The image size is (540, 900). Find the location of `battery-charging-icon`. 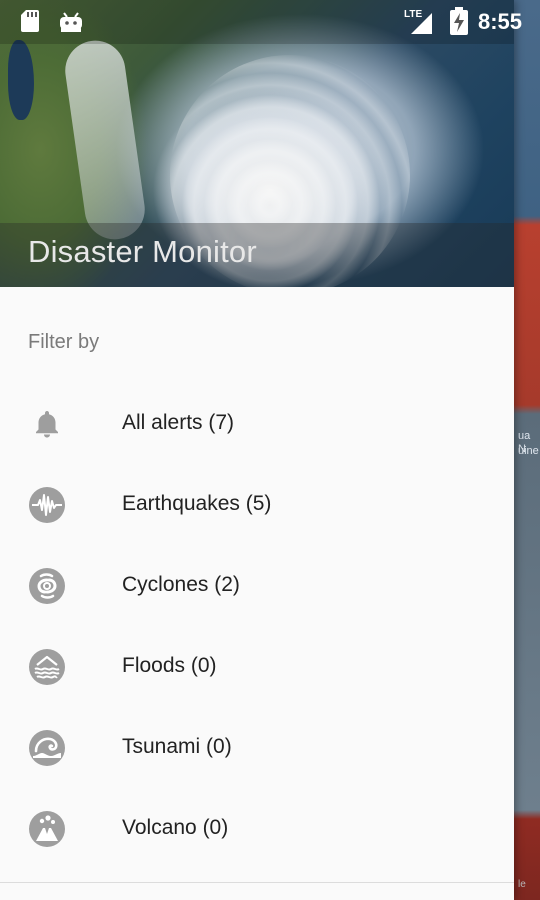

battery-charging-icon is located at coordinates (459, 21).